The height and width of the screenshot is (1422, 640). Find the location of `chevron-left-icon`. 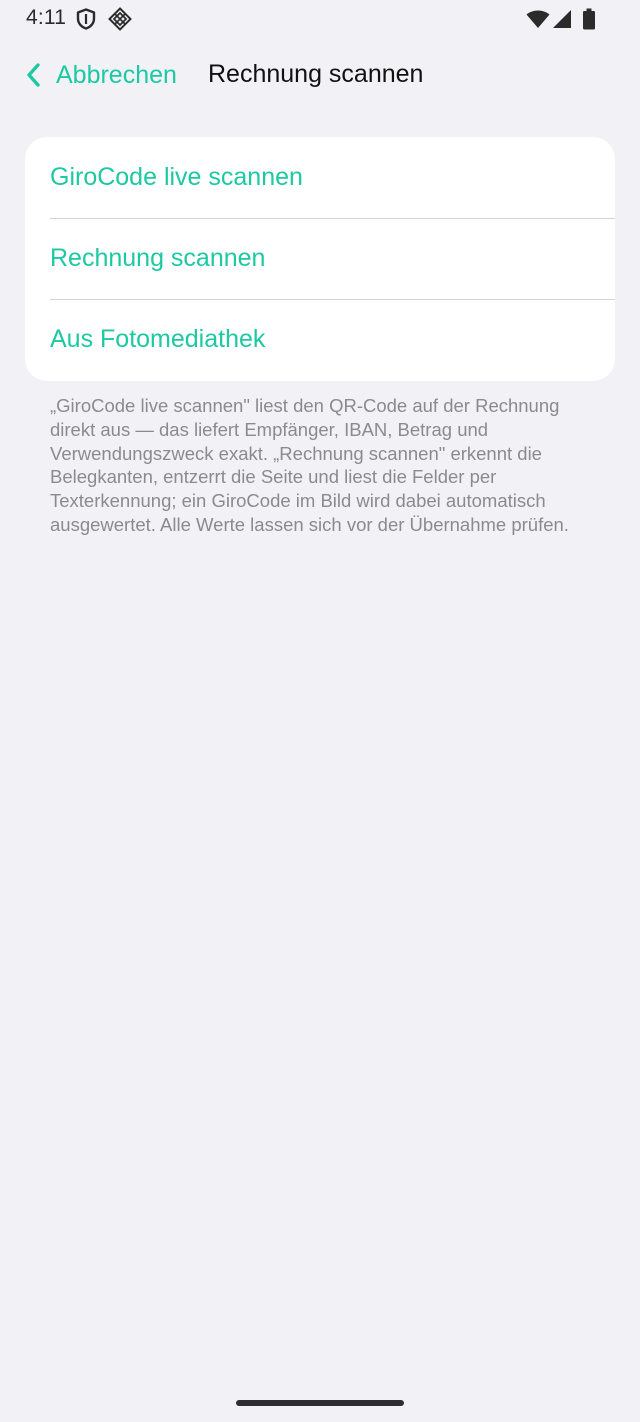

chevron-left-icon is located at coordinates (33, 75).